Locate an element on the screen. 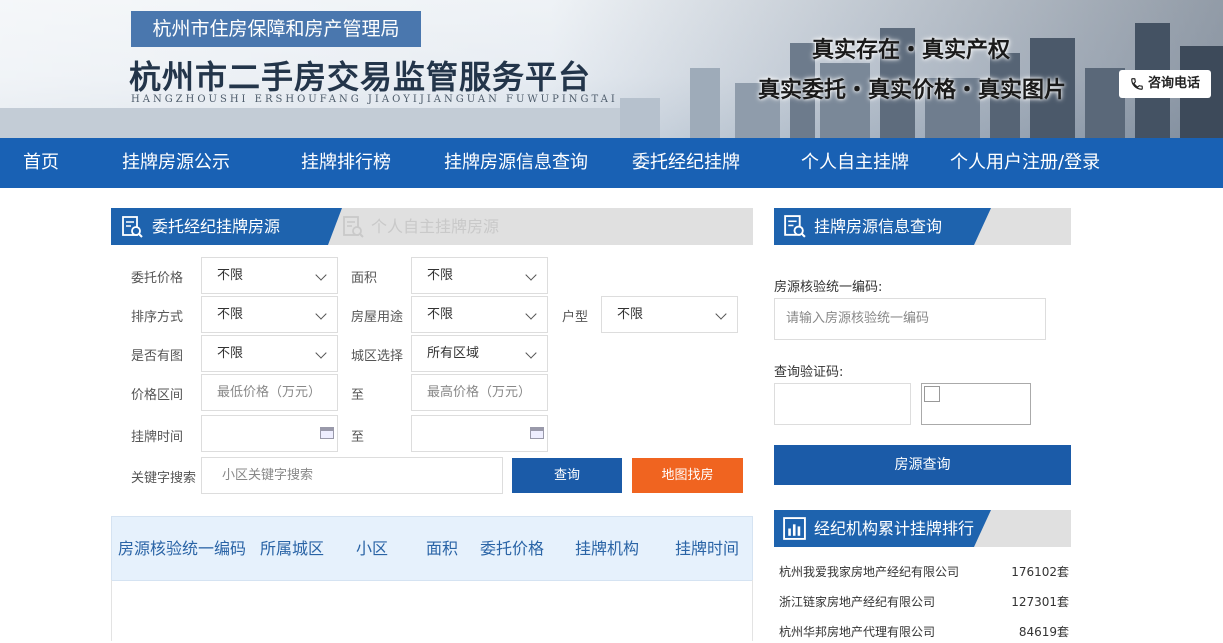 Image resolution: width=1223 pixels, height=643 pixels. consult-phone-label: 咨询电话 is located at coordinates (1173, 83).